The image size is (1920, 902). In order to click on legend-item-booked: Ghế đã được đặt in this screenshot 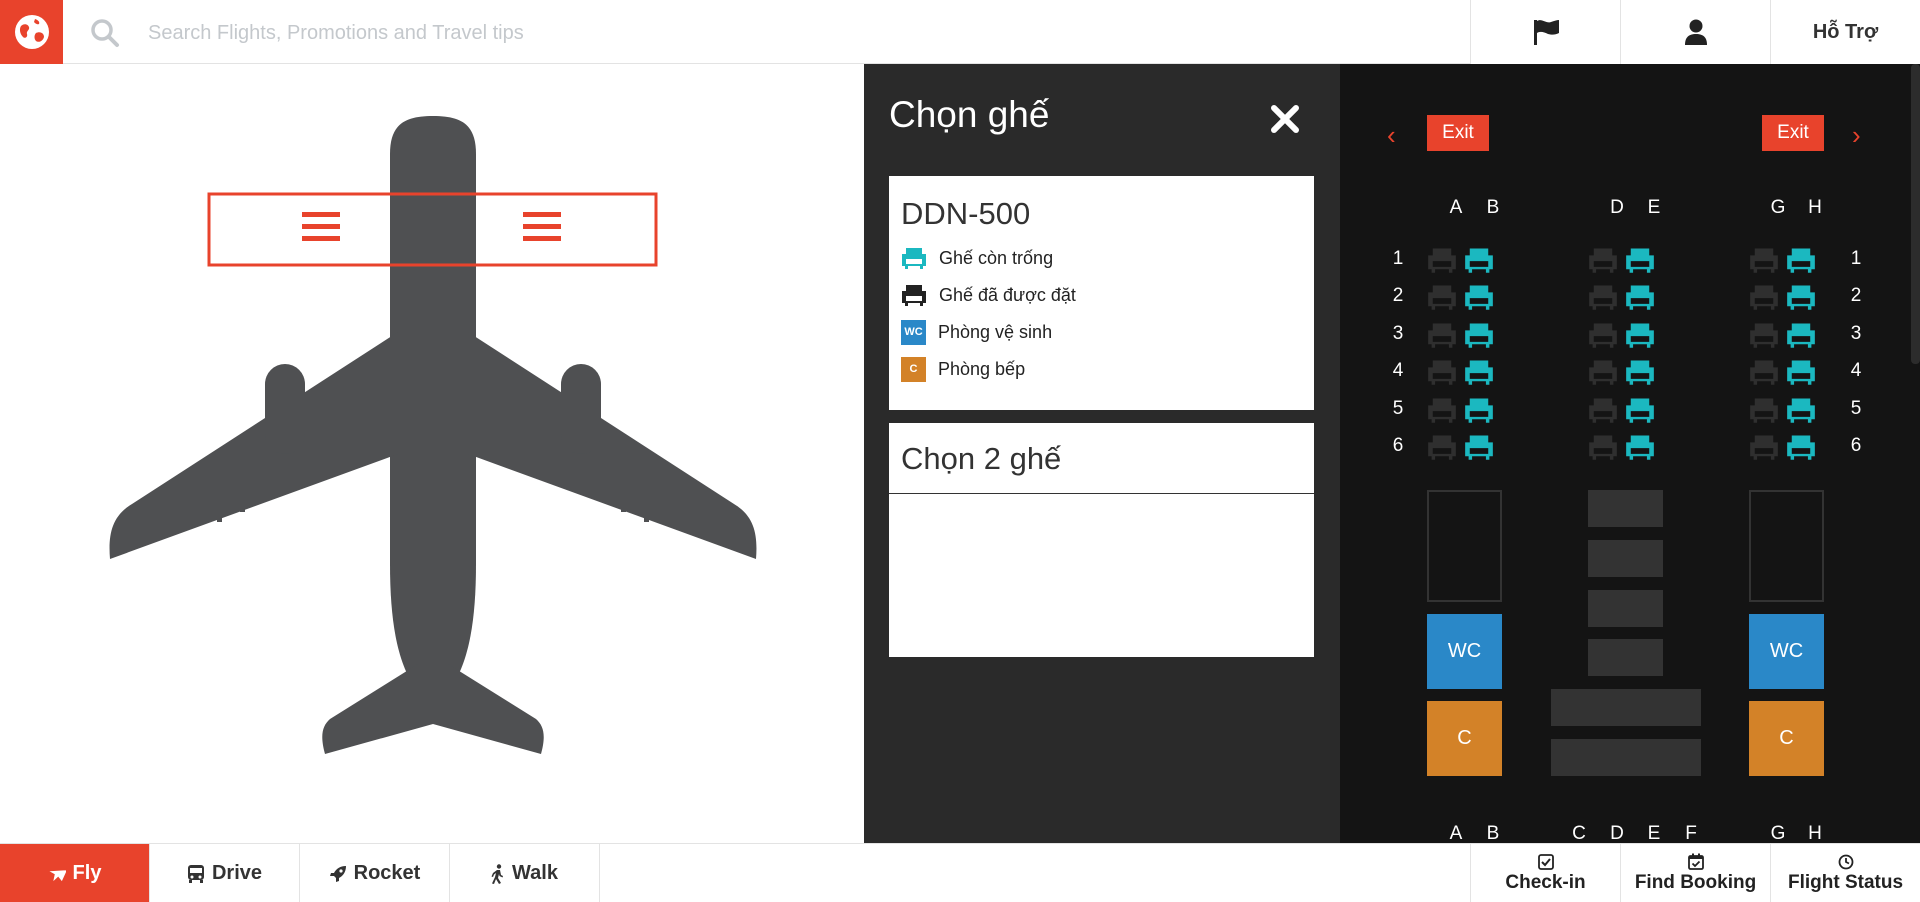, I will do `click(988, 295)`.